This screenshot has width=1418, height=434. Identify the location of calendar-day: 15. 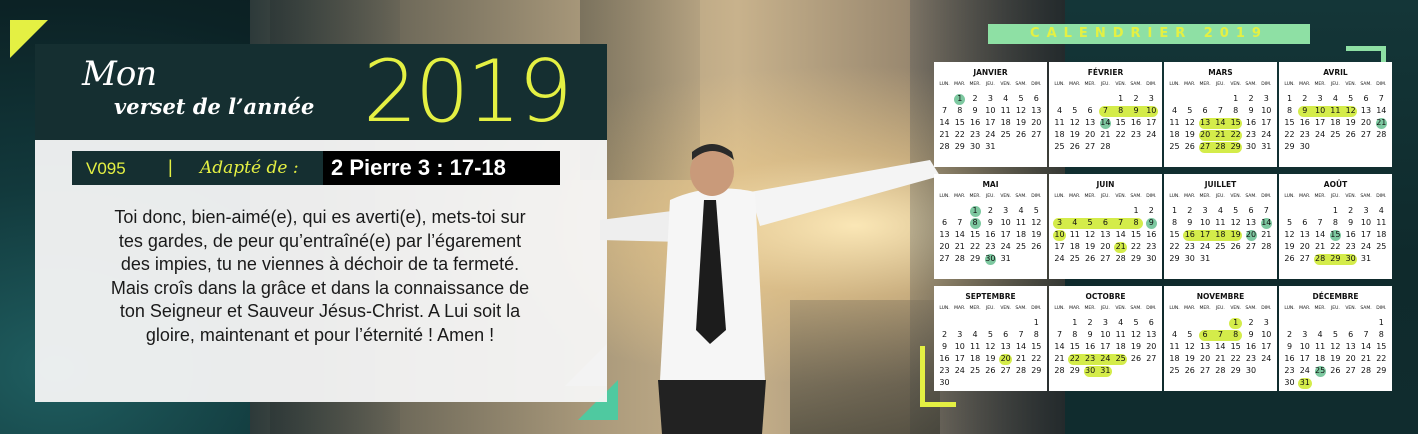
(1335, 234).